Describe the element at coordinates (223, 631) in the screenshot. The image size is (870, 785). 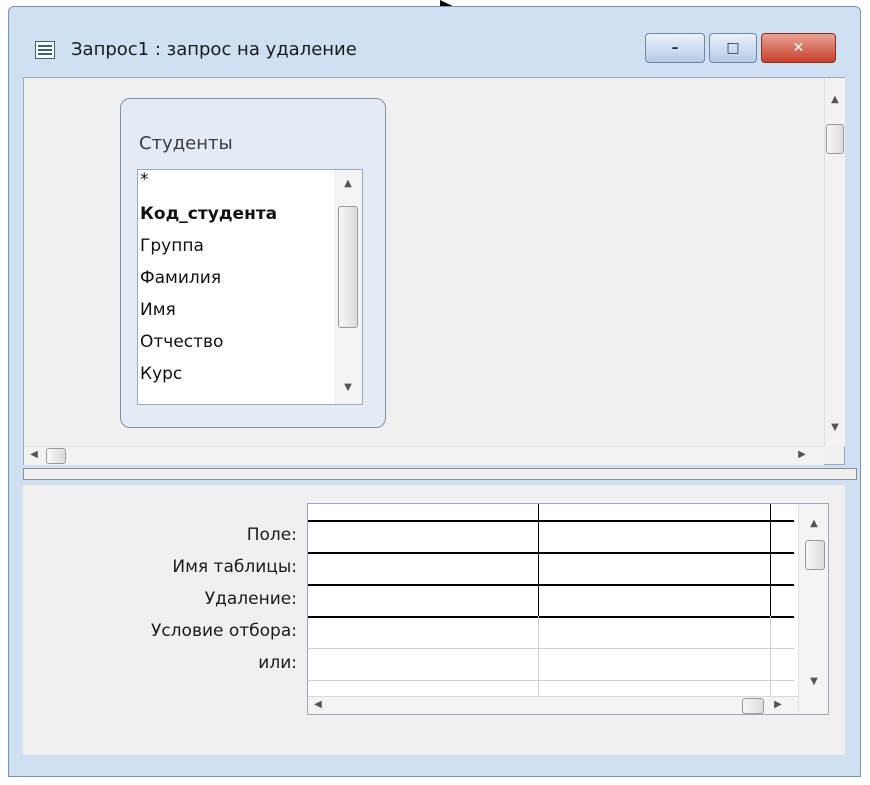
I see `row-label-criteria: Условие отбора:` at that location.